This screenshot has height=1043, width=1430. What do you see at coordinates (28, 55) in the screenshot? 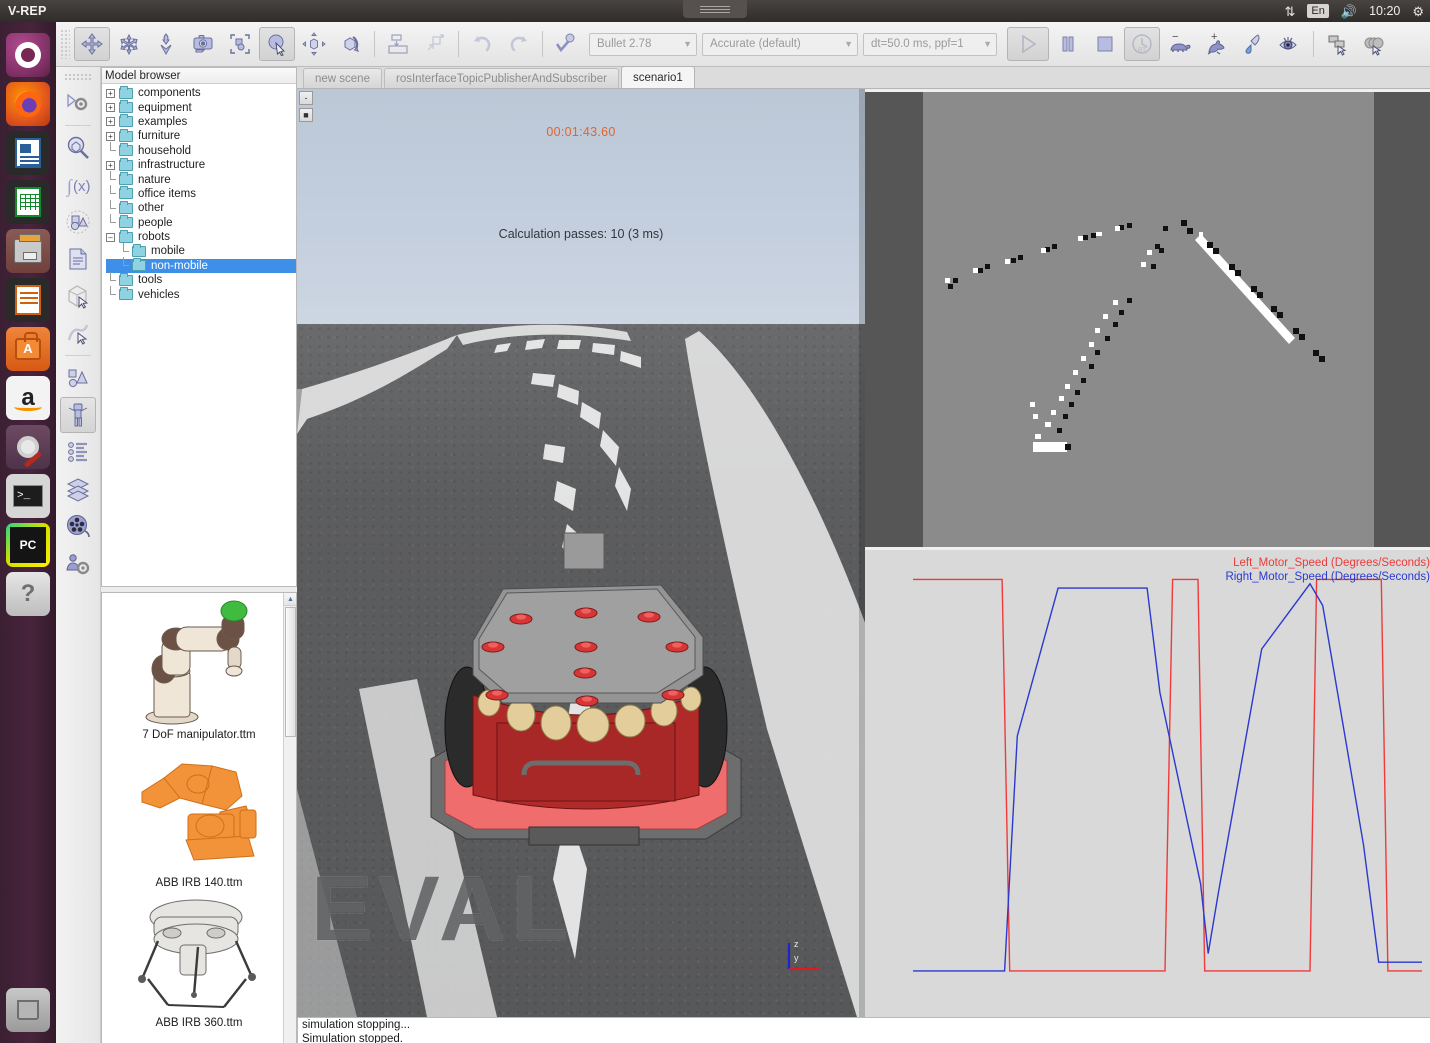
I see `launcher-item-ubuntu-dash` at bounding box center [28, 55].